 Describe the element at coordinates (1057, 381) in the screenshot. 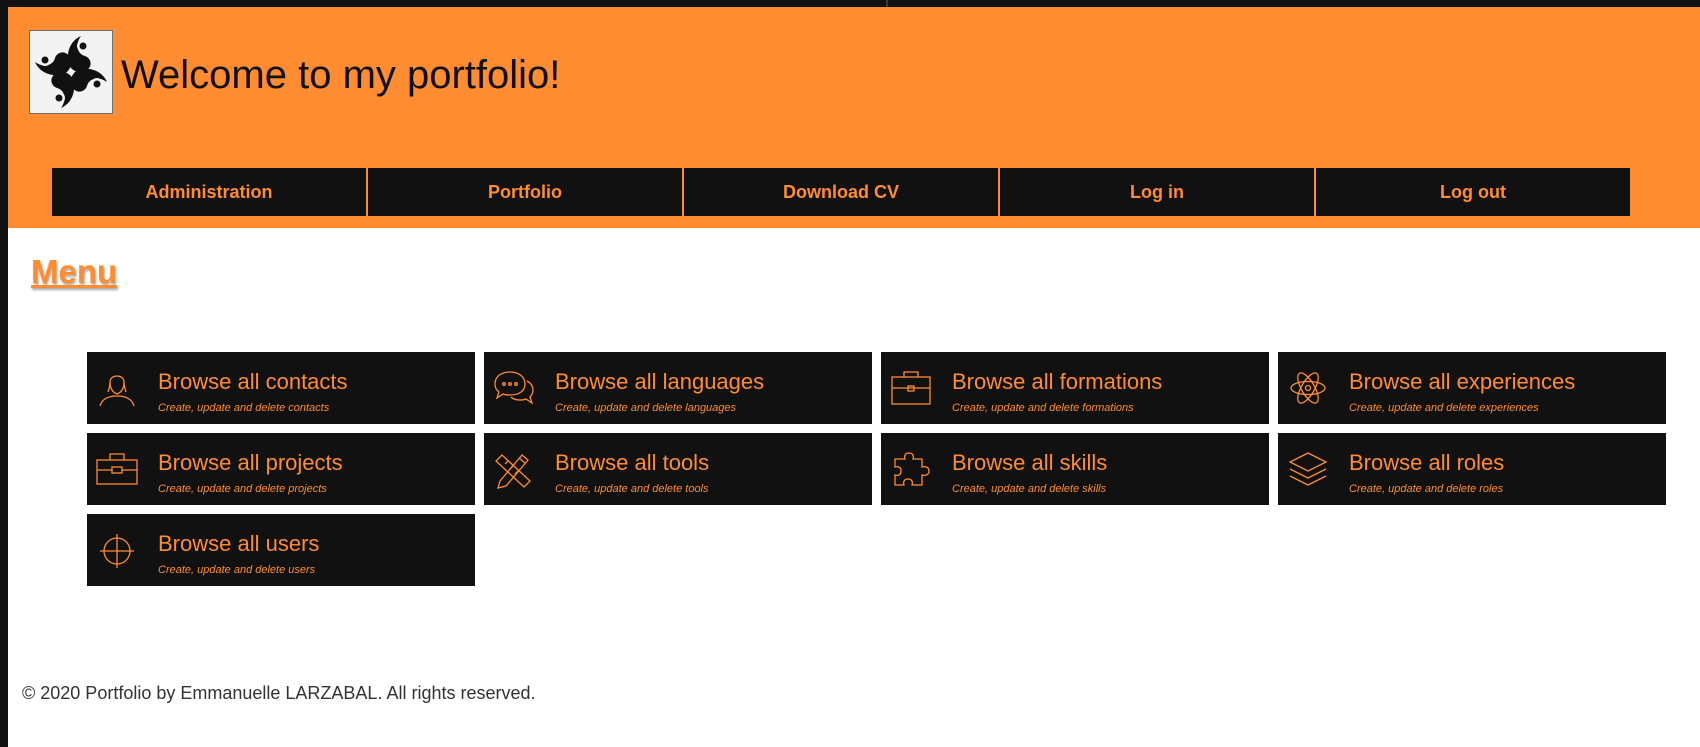

I see `card-title: Browse all formations` at that location.